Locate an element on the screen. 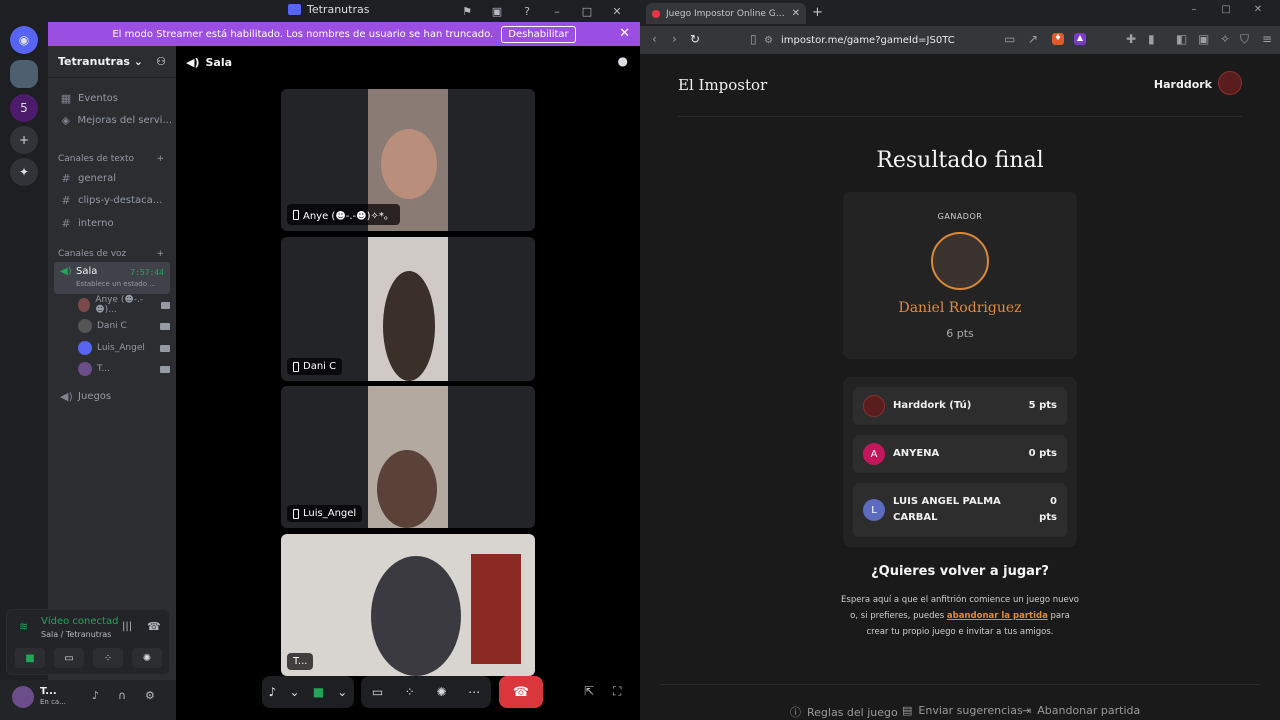 This screenshot has height=720, width=1280. close-tab-icon: ✕ is located at coordinates (796, 13).